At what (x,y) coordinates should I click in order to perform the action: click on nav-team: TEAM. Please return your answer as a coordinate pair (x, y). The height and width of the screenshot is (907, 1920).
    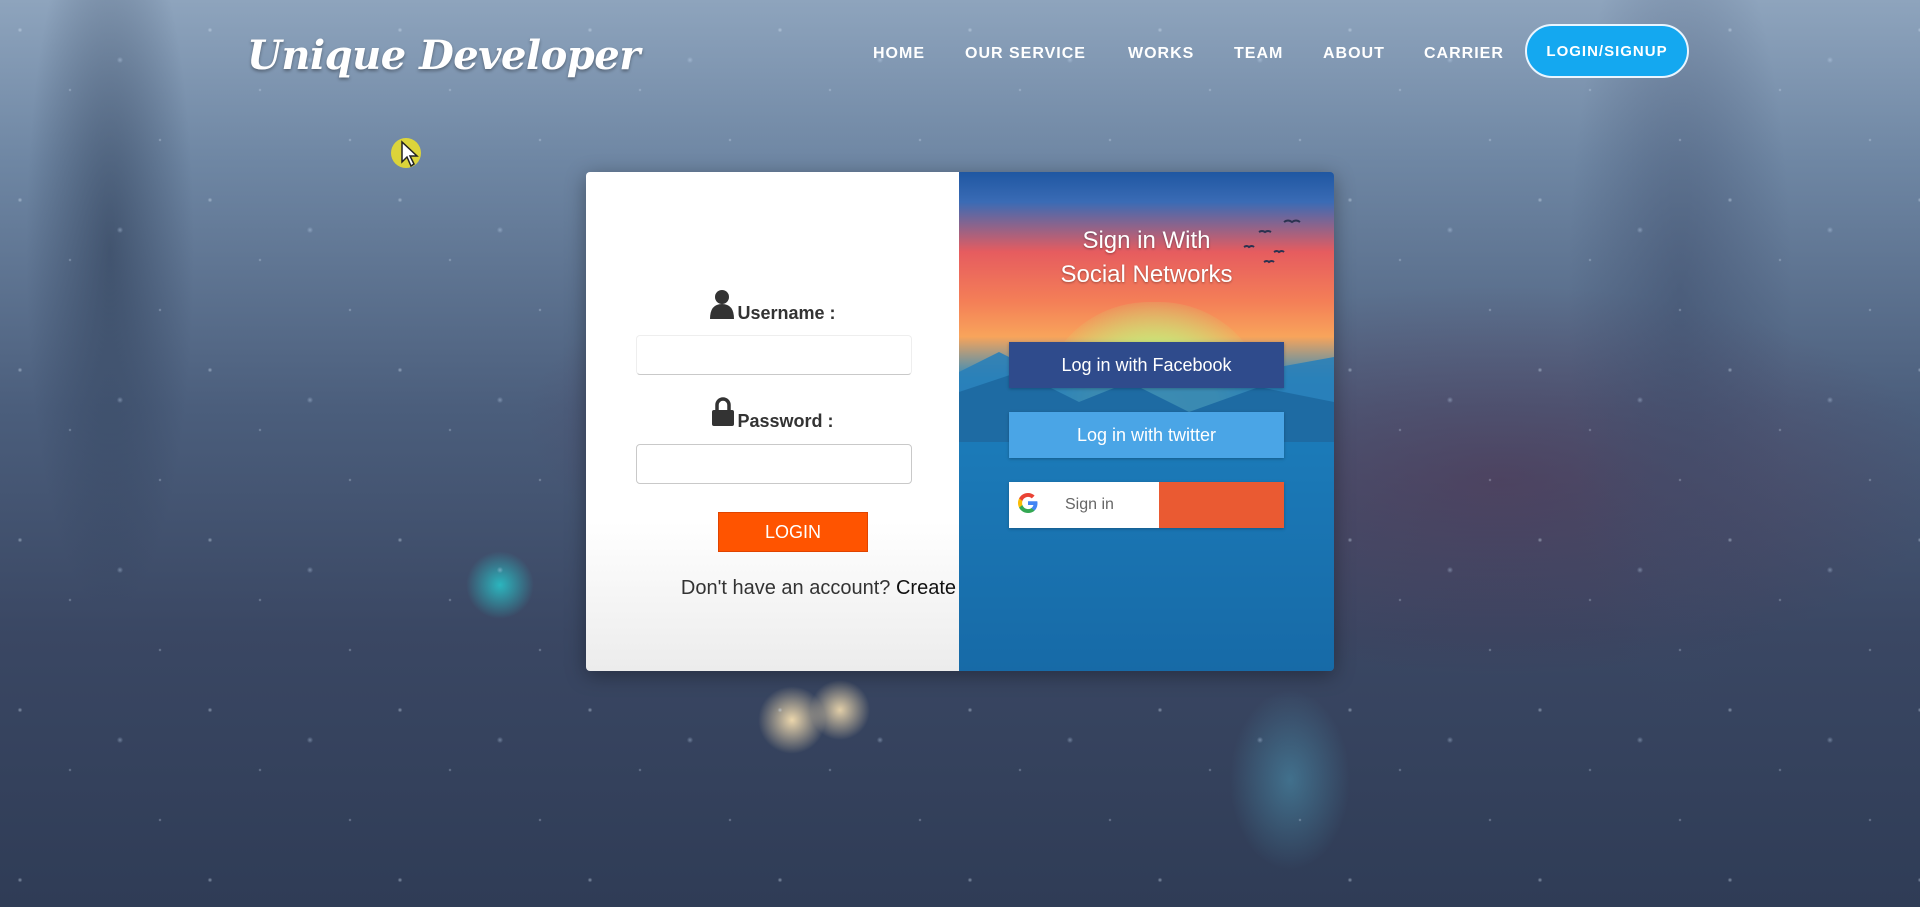
    Looking at the image, I should click on (1258, 54).